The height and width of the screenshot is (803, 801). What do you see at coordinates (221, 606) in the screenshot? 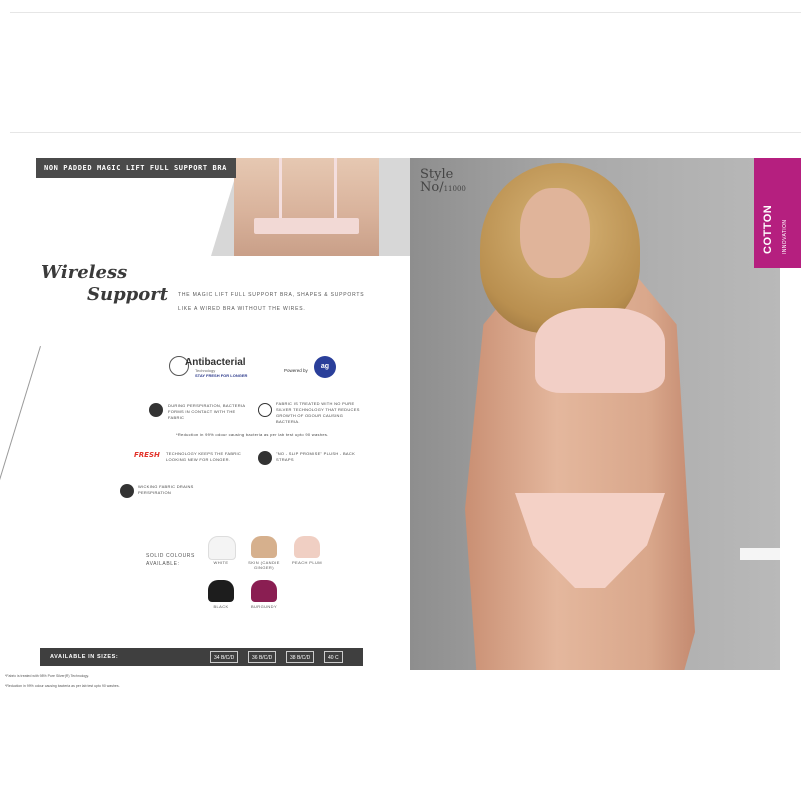
I see `swatch-label: BLACK` at bounding box center [221, 606].